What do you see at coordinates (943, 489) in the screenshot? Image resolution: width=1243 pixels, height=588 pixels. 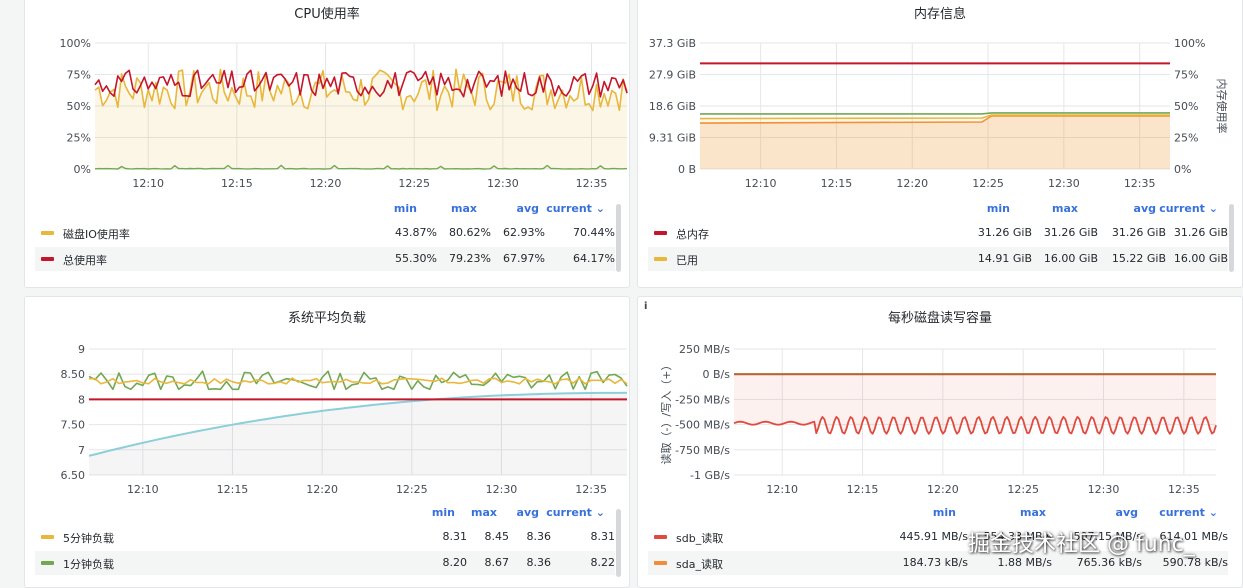 I see `x-tick-label: 12:20` at bounding box center [943, 489].